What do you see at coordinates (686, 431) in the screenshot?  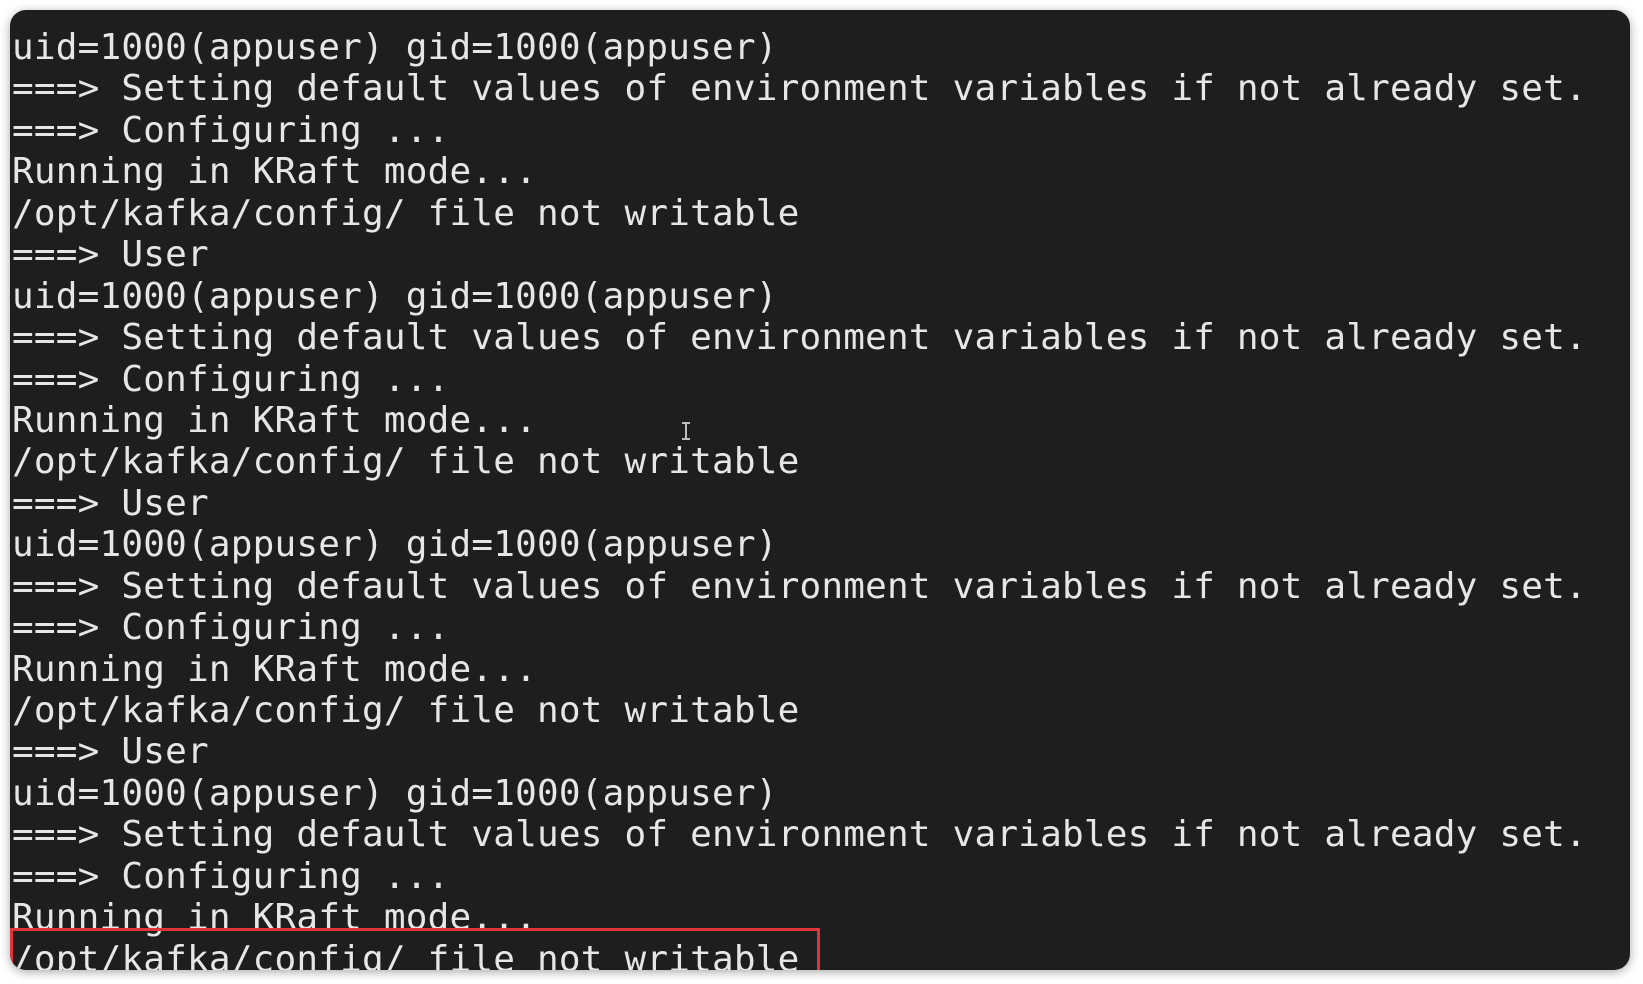 I see `text-cursor-icon` at bounding box center [686, 431].